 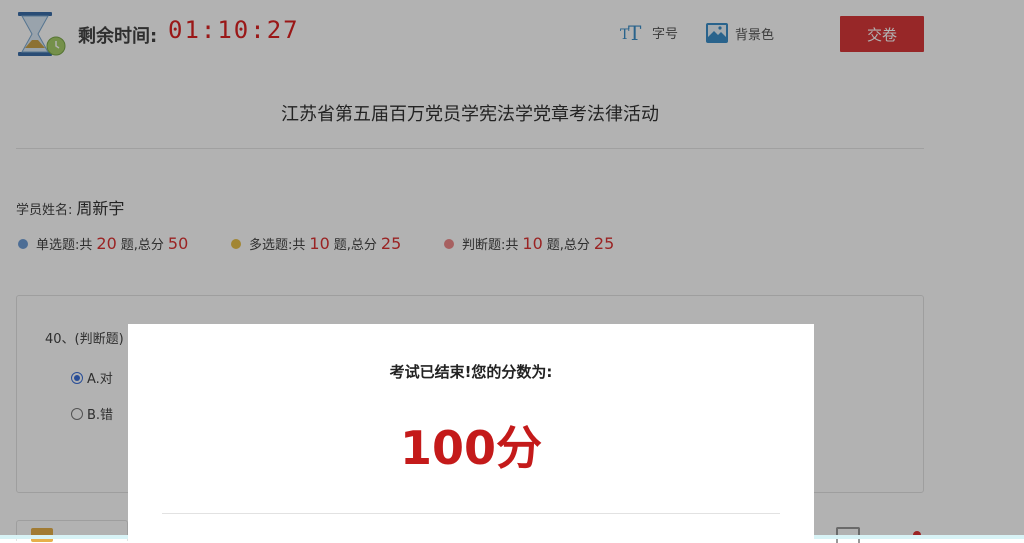 What do you see at coordinates (471, 448) in the screenshot?
I see `result-score: 100分` at bounding box center [471, 448].